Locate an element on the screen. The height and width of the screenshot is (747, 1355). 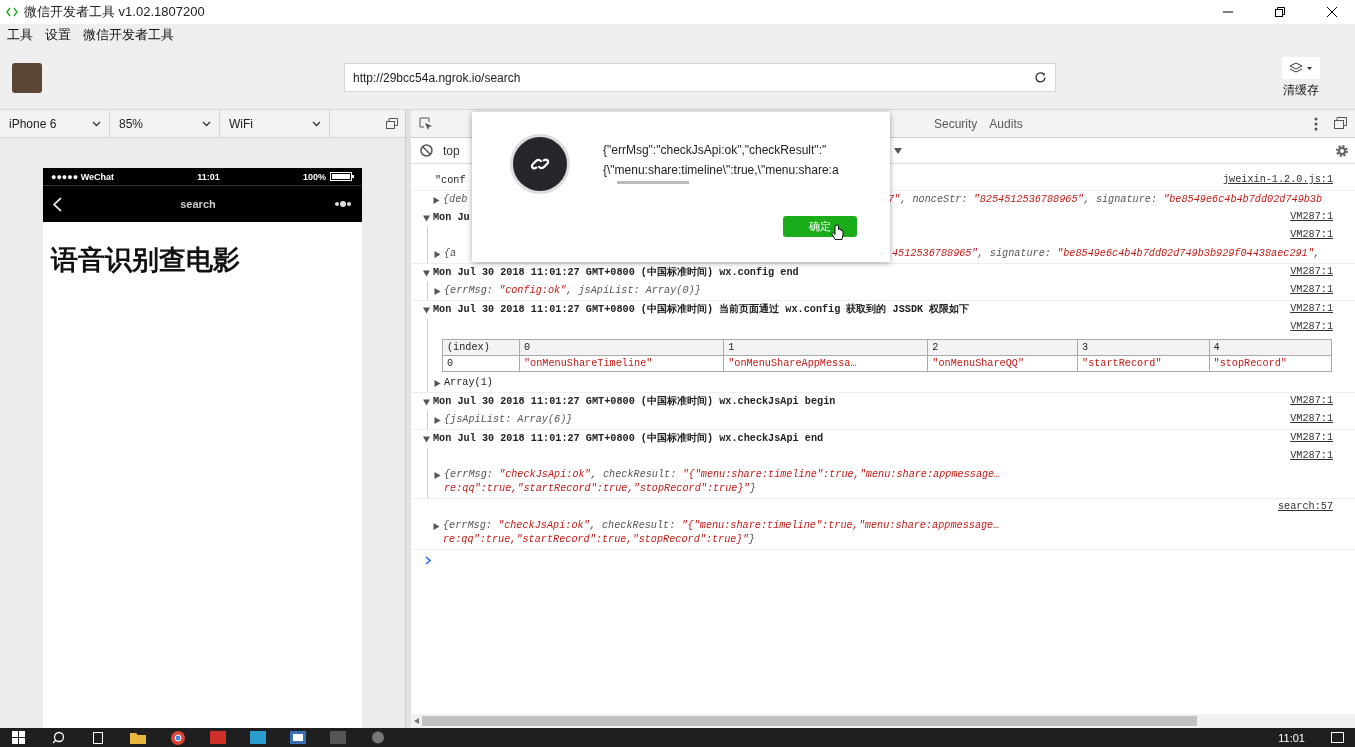
table-cell: "startRecord" is located at coordinates (1143, 363).